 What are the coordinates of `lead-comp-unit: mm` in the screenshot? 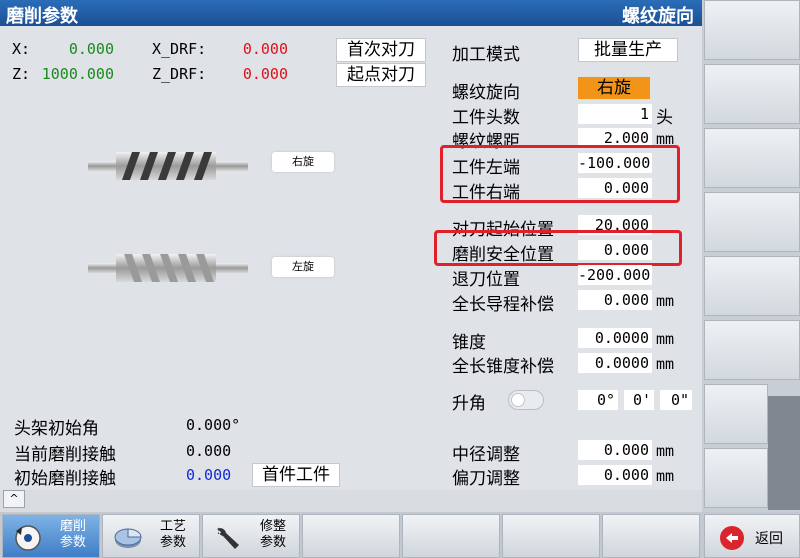 It's located at (665, 301).